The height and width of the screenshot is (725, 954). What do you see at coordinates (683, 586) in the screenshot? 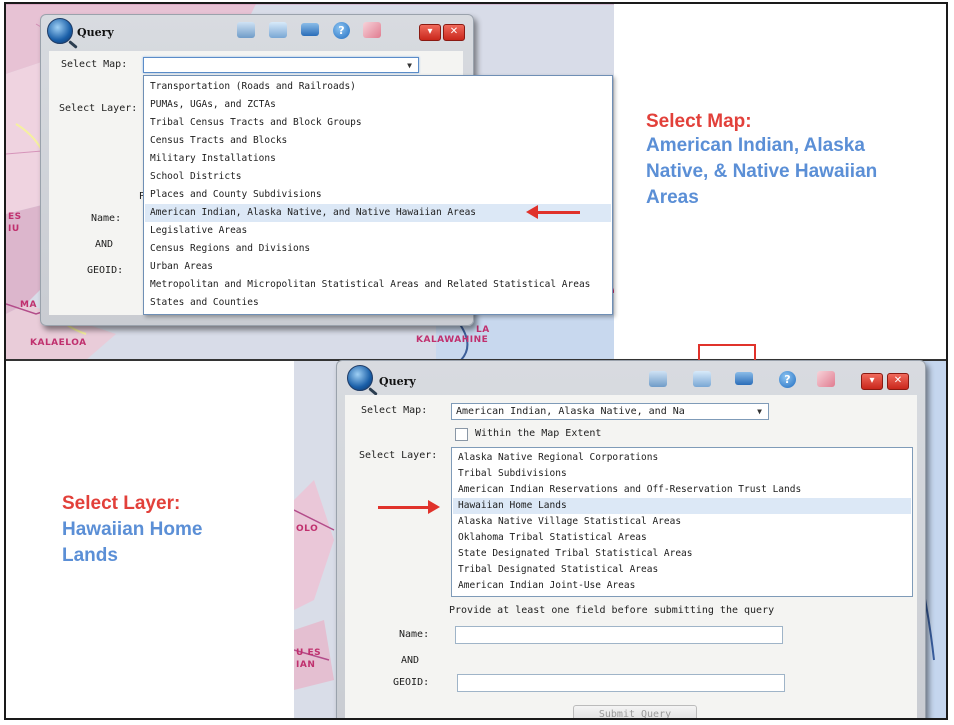
I see `layer-option: American Indian Joint-Use Areas` at bounding box center [683, 586].